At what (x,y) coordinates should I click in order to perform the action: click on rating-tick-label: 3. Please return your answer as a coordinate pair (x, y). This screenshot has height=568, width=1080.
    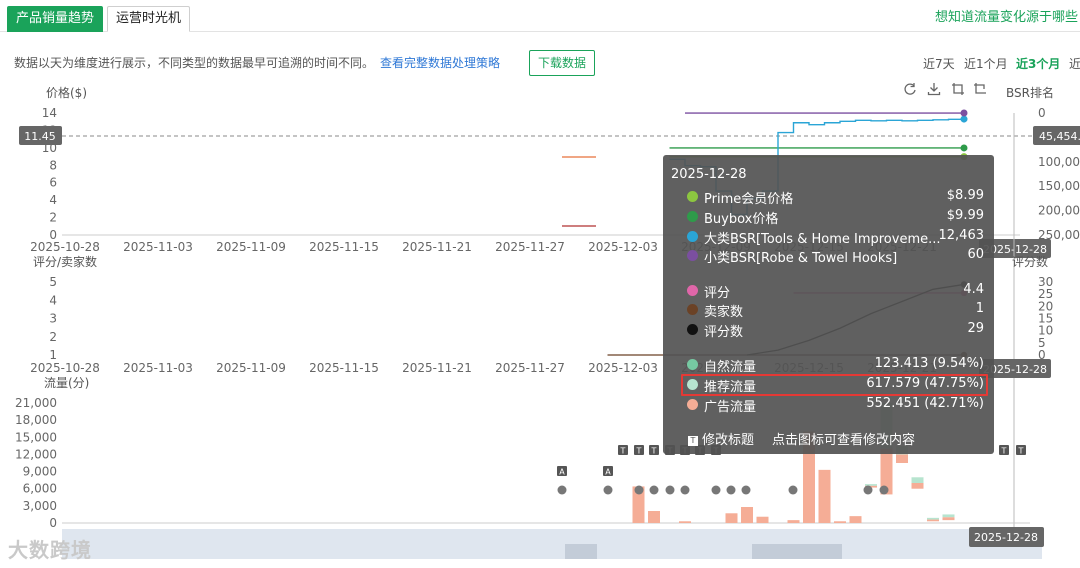
    Looking at the image, I should click on (53, 319).